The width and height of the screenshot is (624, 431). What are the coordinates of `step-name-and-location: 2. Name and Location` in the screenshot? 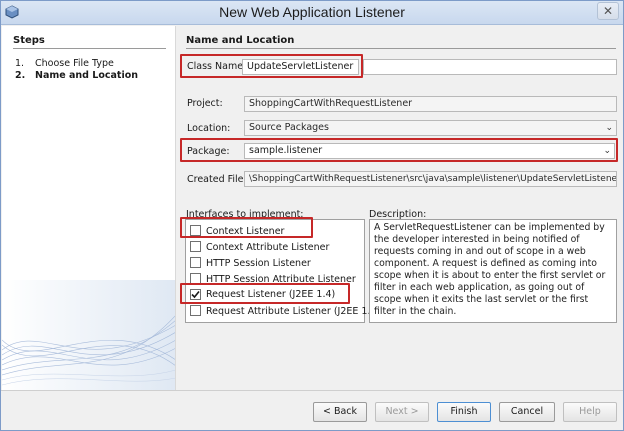 It's located at (76, 75).